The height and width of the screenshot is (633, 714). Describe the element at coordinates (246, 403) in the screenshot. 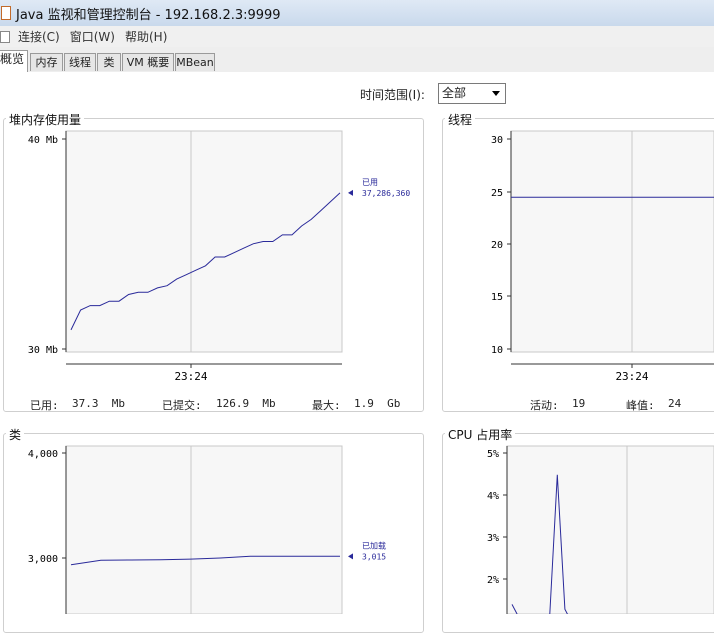

I see `heap-committed-value: 126.9 Mb` at that location.